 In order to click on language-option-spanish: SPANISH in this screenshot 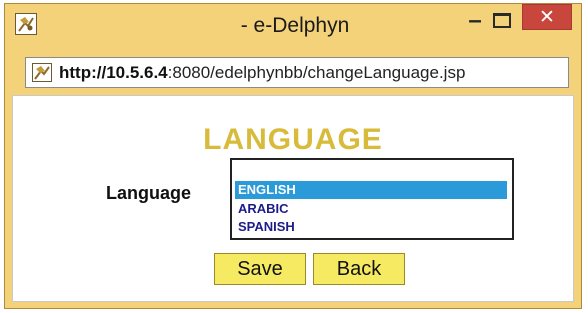, I will do `click(371, 227)`.